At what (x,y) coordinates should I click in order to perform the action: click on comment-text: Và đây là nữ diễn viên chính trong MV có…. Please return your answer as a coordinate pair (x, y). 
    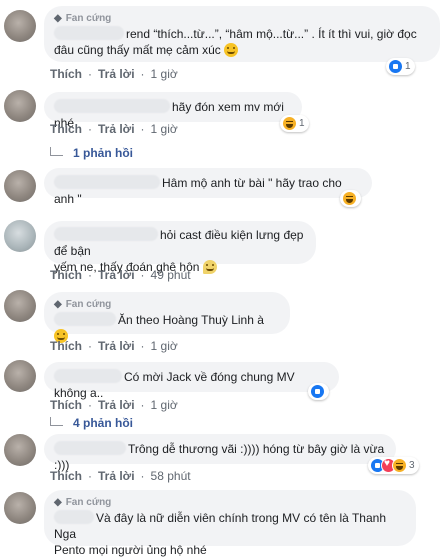
    Looking at the image, I should click on (220, 526).